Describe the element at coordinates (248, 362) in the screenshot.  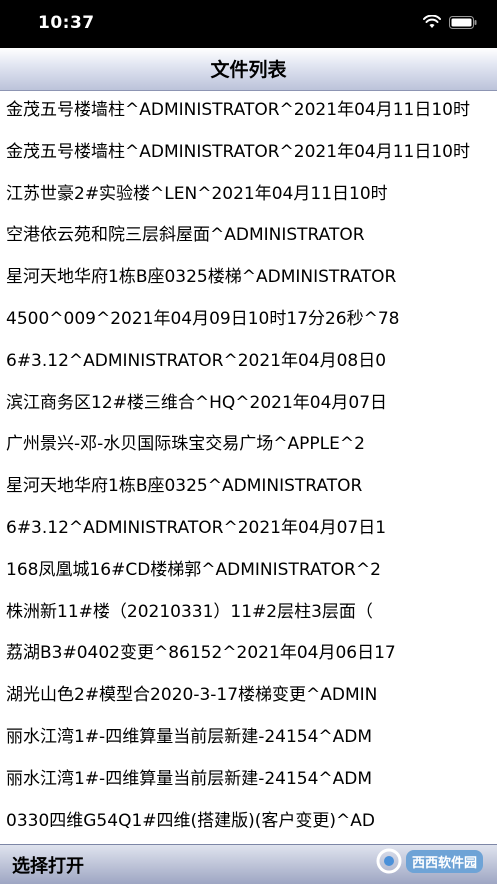
I see `list-item: 6#3.12^ADMINISTRATOR^2021年04月08日0` at that location.